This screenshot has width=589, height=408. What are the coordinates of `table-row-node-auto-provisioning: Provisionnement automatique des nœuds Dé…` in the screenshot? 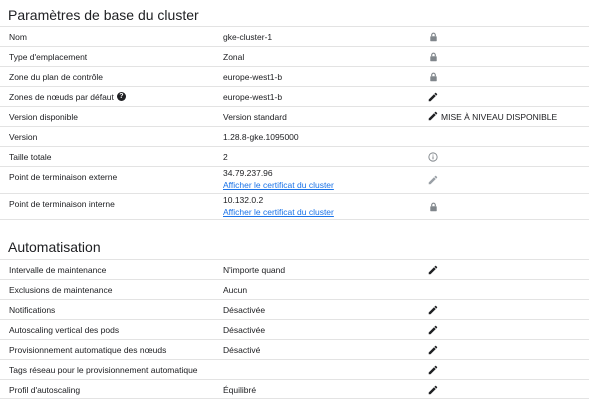 It's located at (294, 349).